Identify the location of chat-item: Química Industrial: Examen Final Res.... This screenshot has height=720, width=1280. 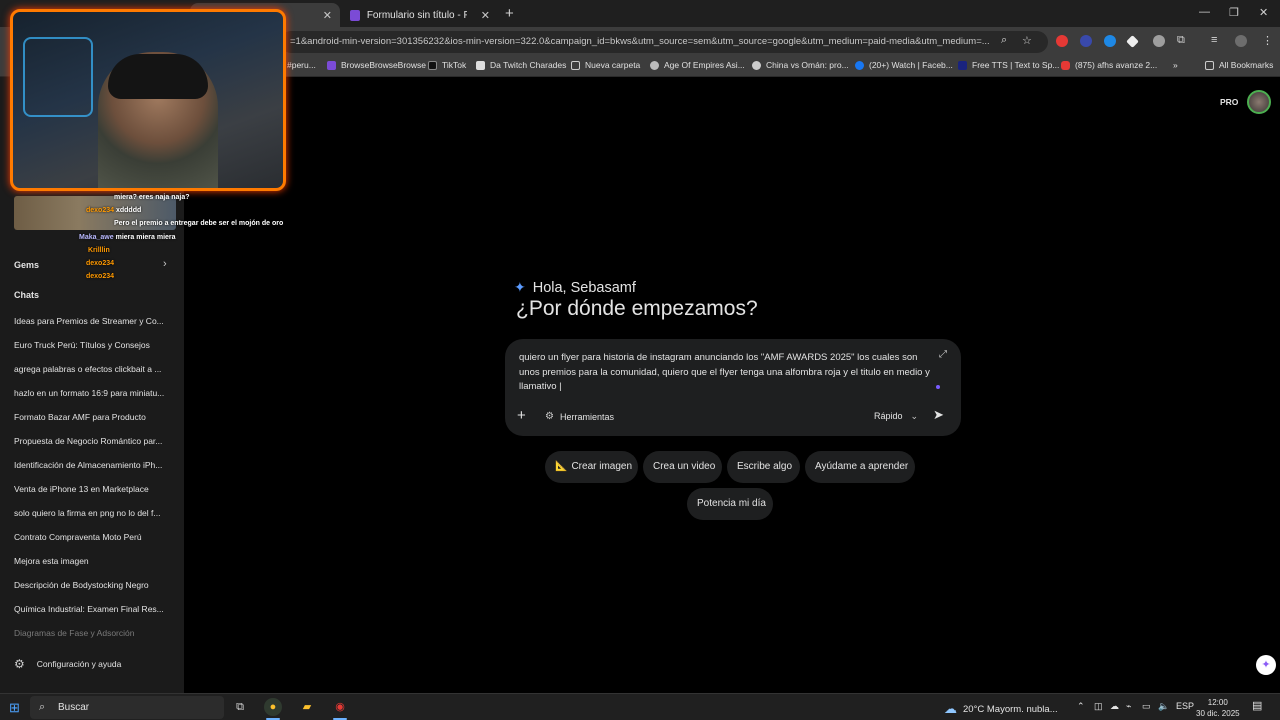
(94, 609).